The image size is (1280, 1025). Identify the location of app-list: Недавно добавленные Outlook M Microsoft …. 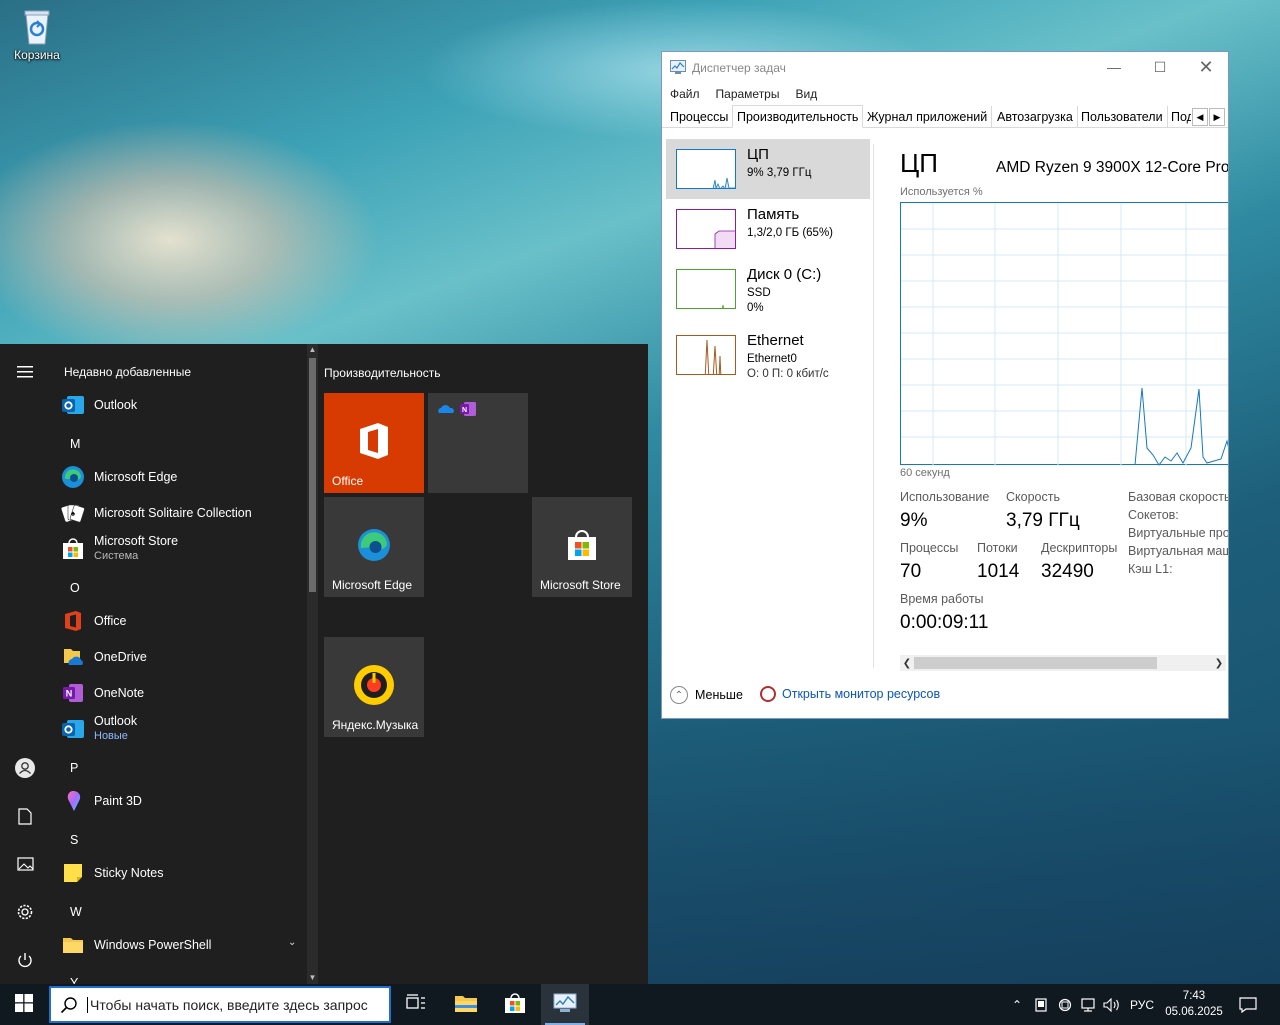
(178, 664).